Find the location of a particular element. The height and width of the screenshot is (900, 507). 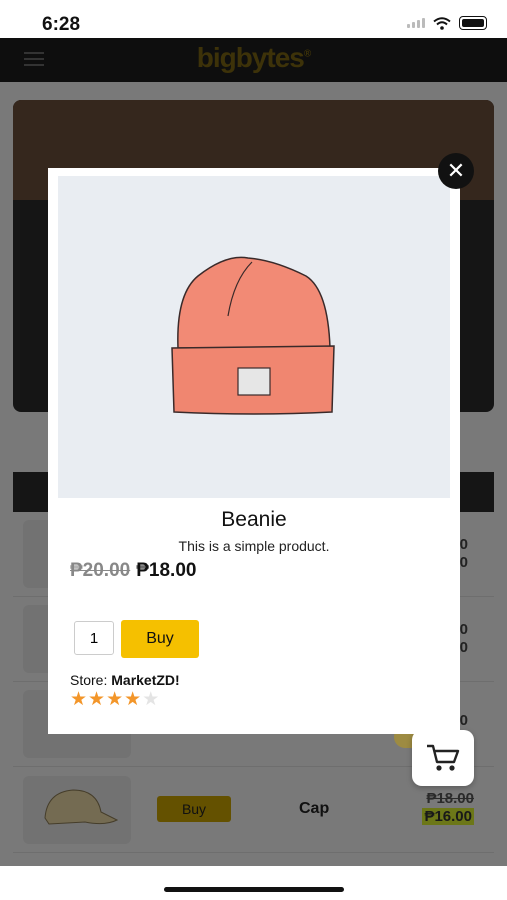

beanie-image is located at coordinates (253, 335).